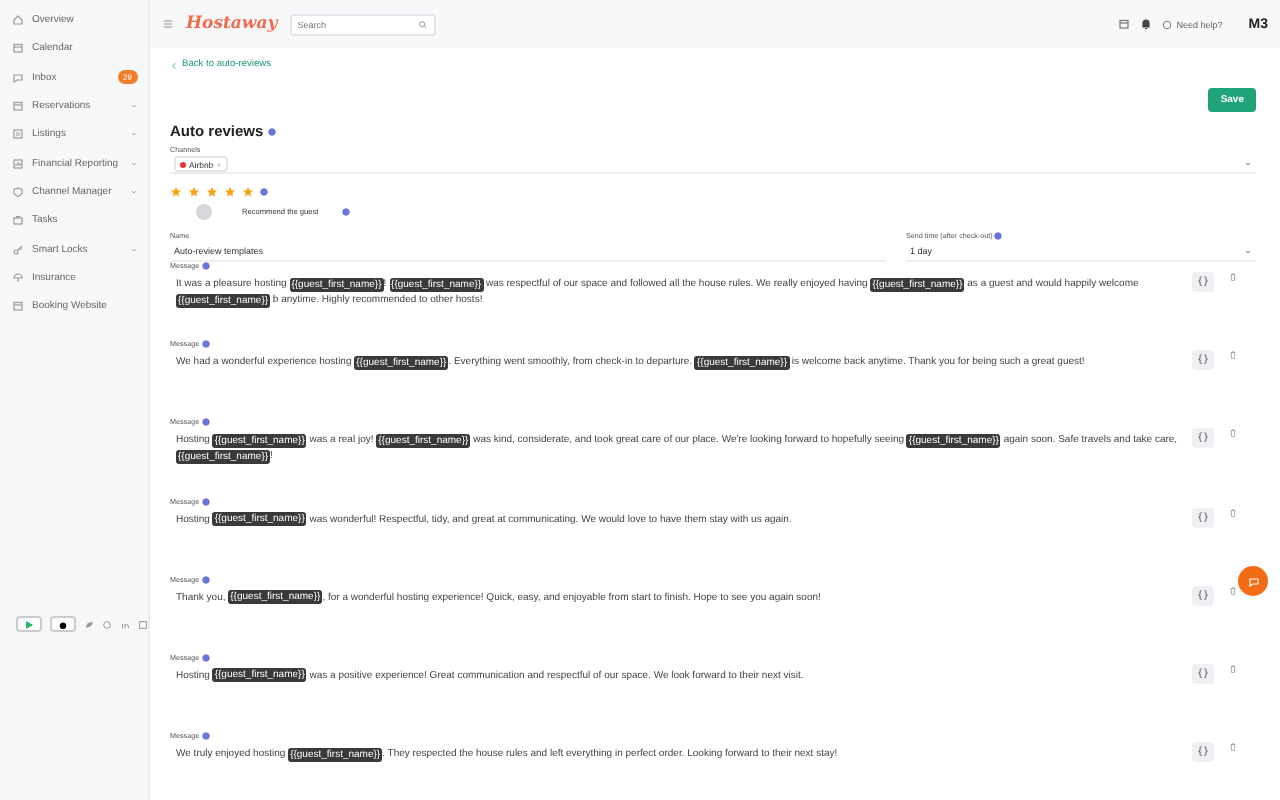  What do you see at coordinates (18, 134) in the screenshot?
I see `list-icon` at bounding box center [18, 134].